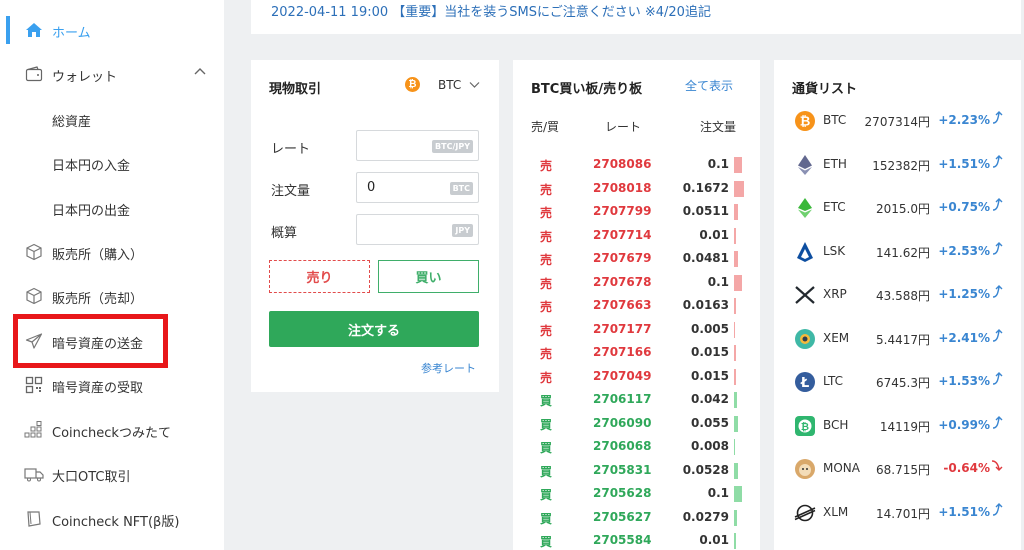  What do you see at coordinates (428, 276) in the screenshot?
I see `buy-button: 買い` at bounding box center [428, 276].